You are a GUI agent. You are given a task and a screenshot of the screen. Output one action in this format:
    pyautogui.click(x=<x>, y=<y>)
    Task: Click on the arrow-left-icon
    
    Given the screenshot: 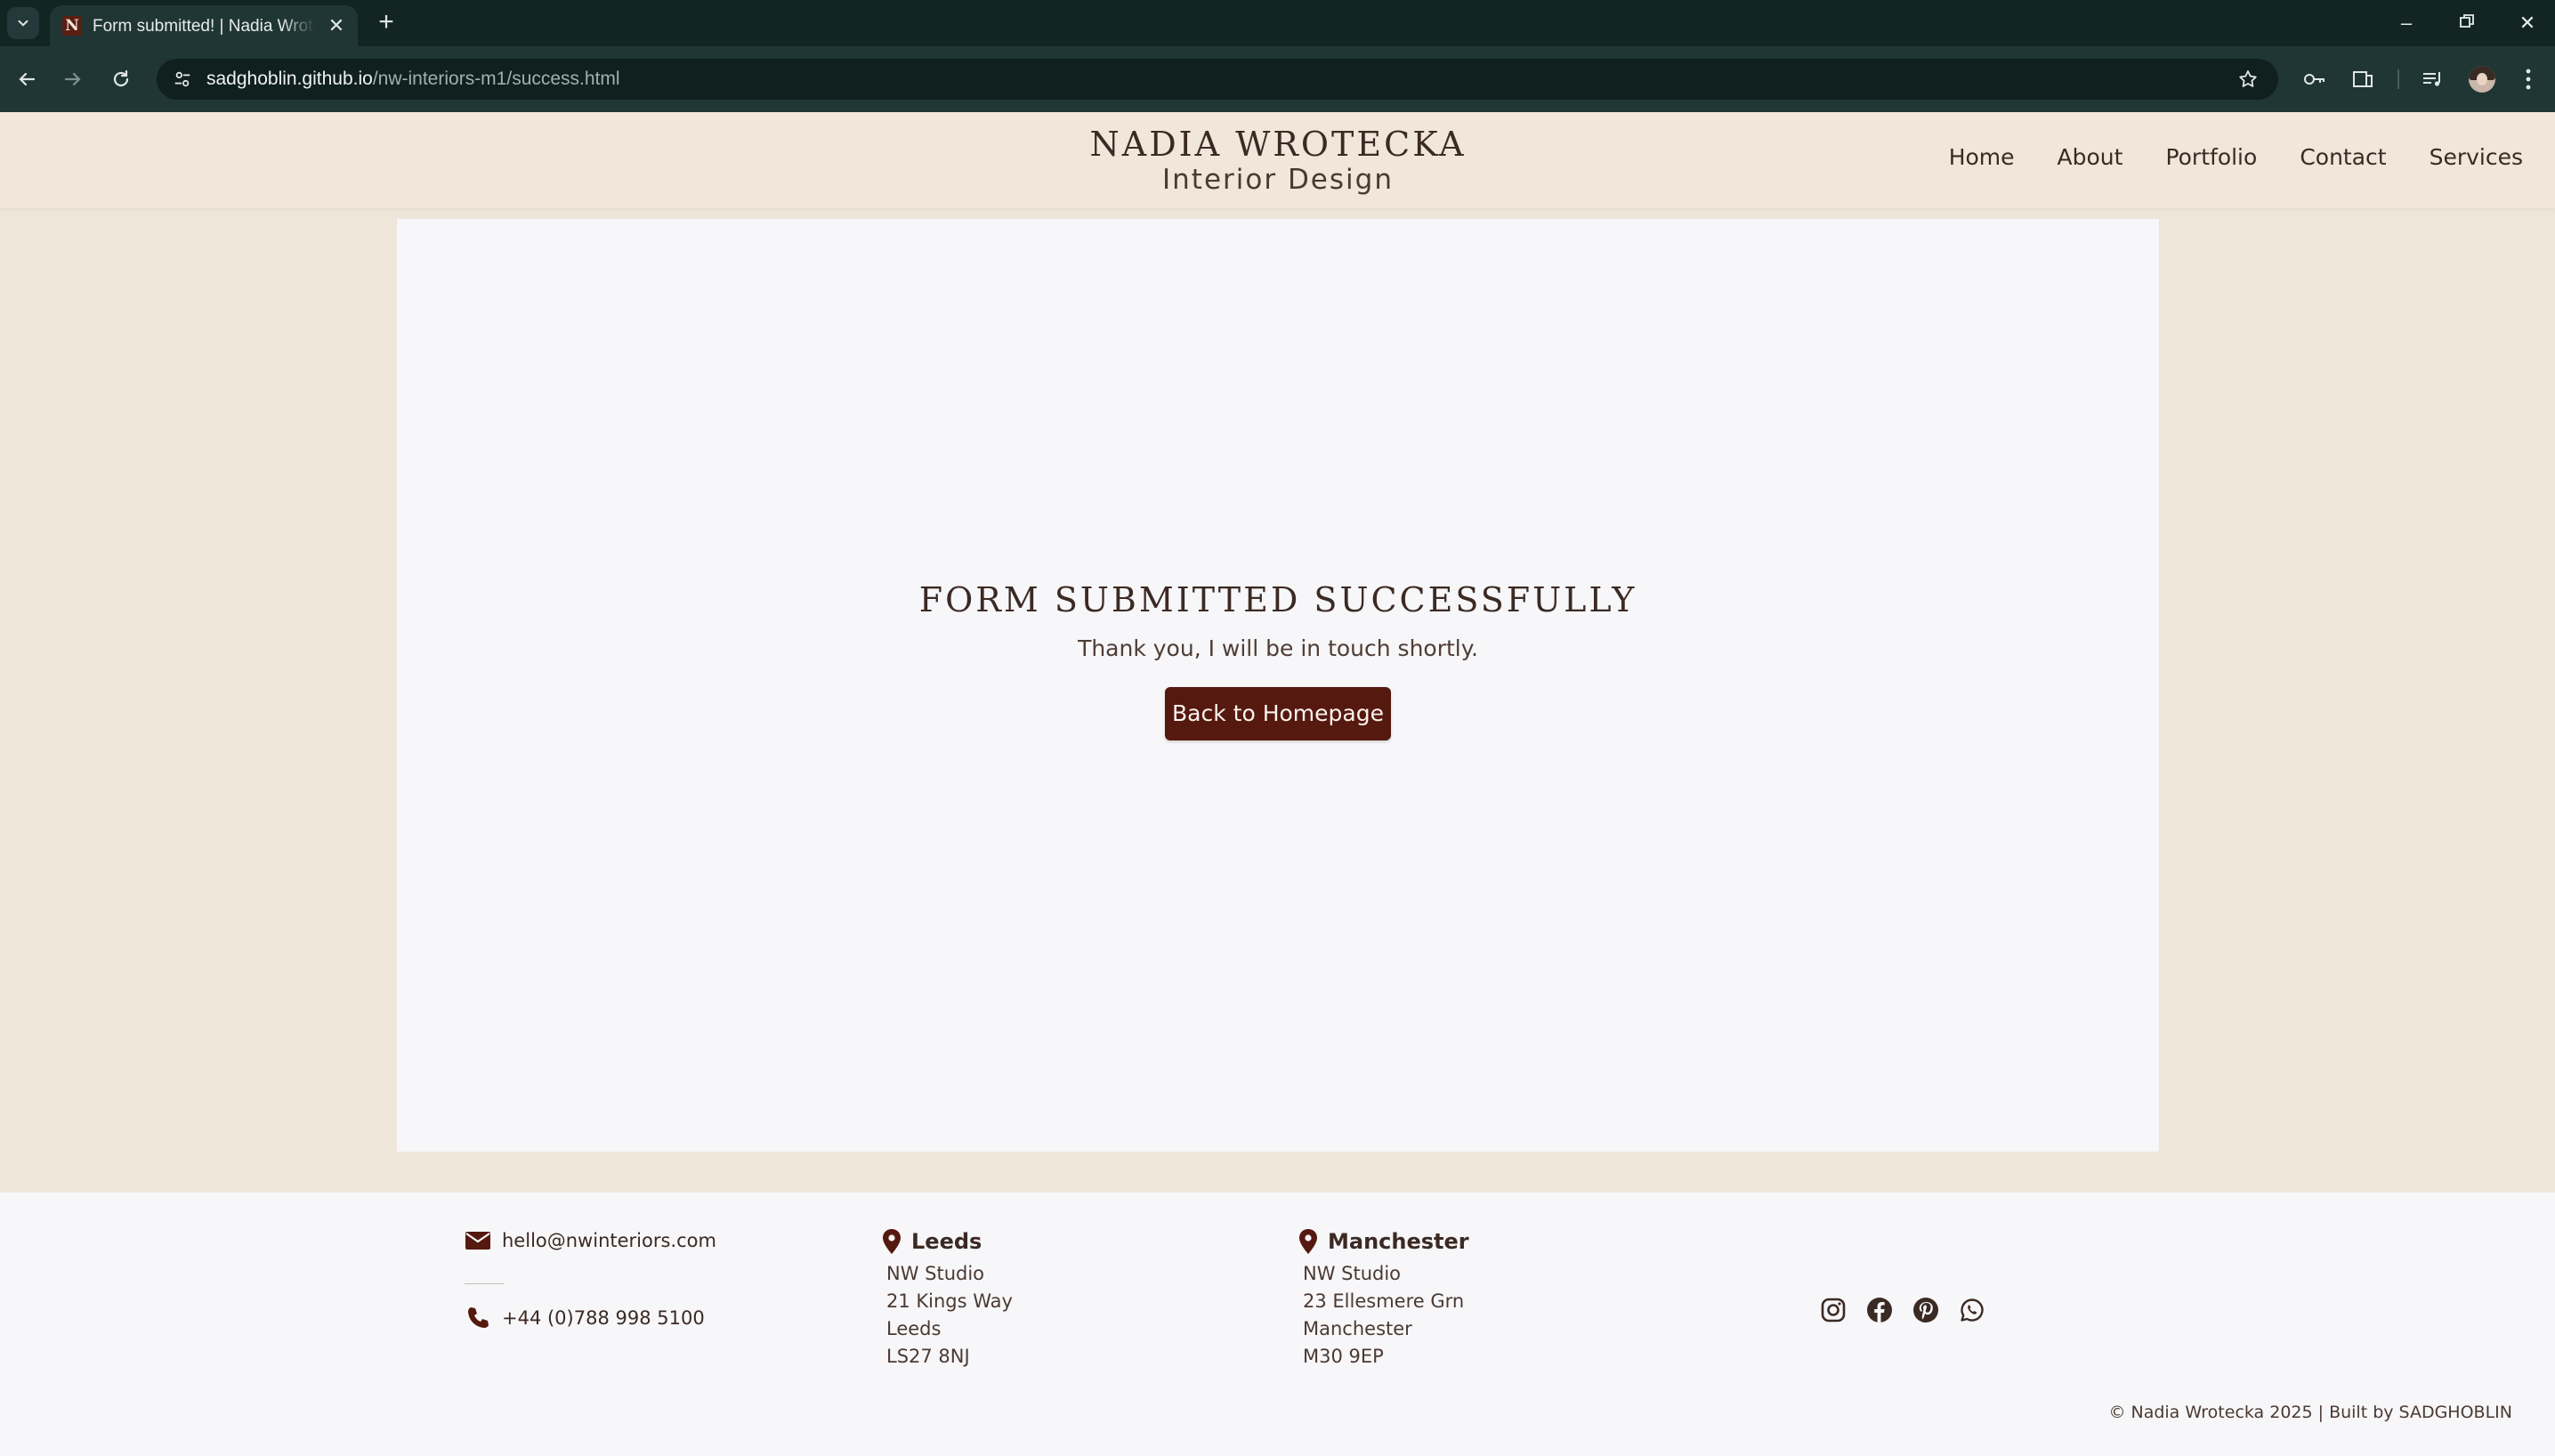 What is the action you would take?
    pyautogui.click(x=27, y=79)
    